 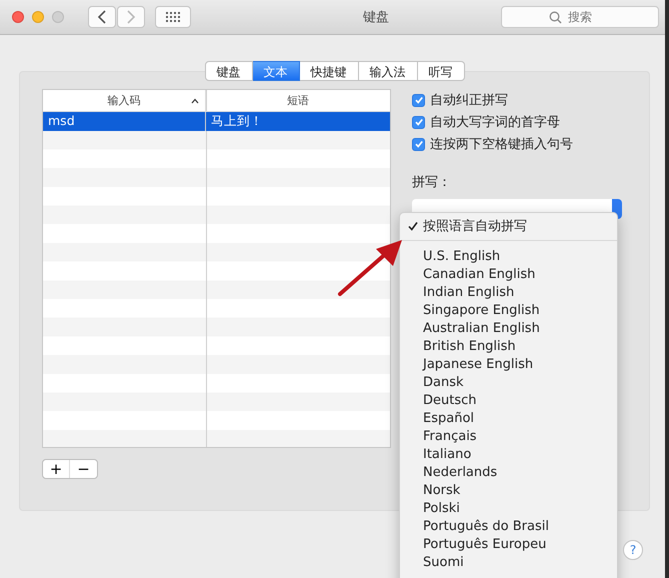 I want to click on checkmark-icon, so click(x=413, y=226).